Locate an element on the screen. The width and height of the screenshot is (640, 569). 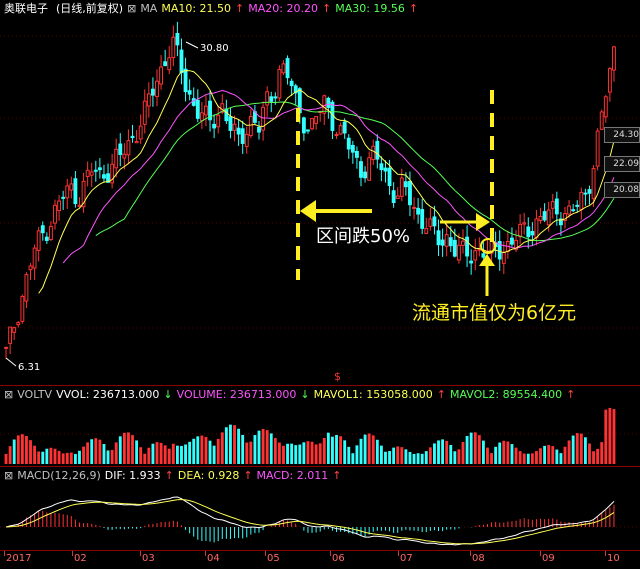
price-box-1: 24.30 is located at coordinates (622, 135).